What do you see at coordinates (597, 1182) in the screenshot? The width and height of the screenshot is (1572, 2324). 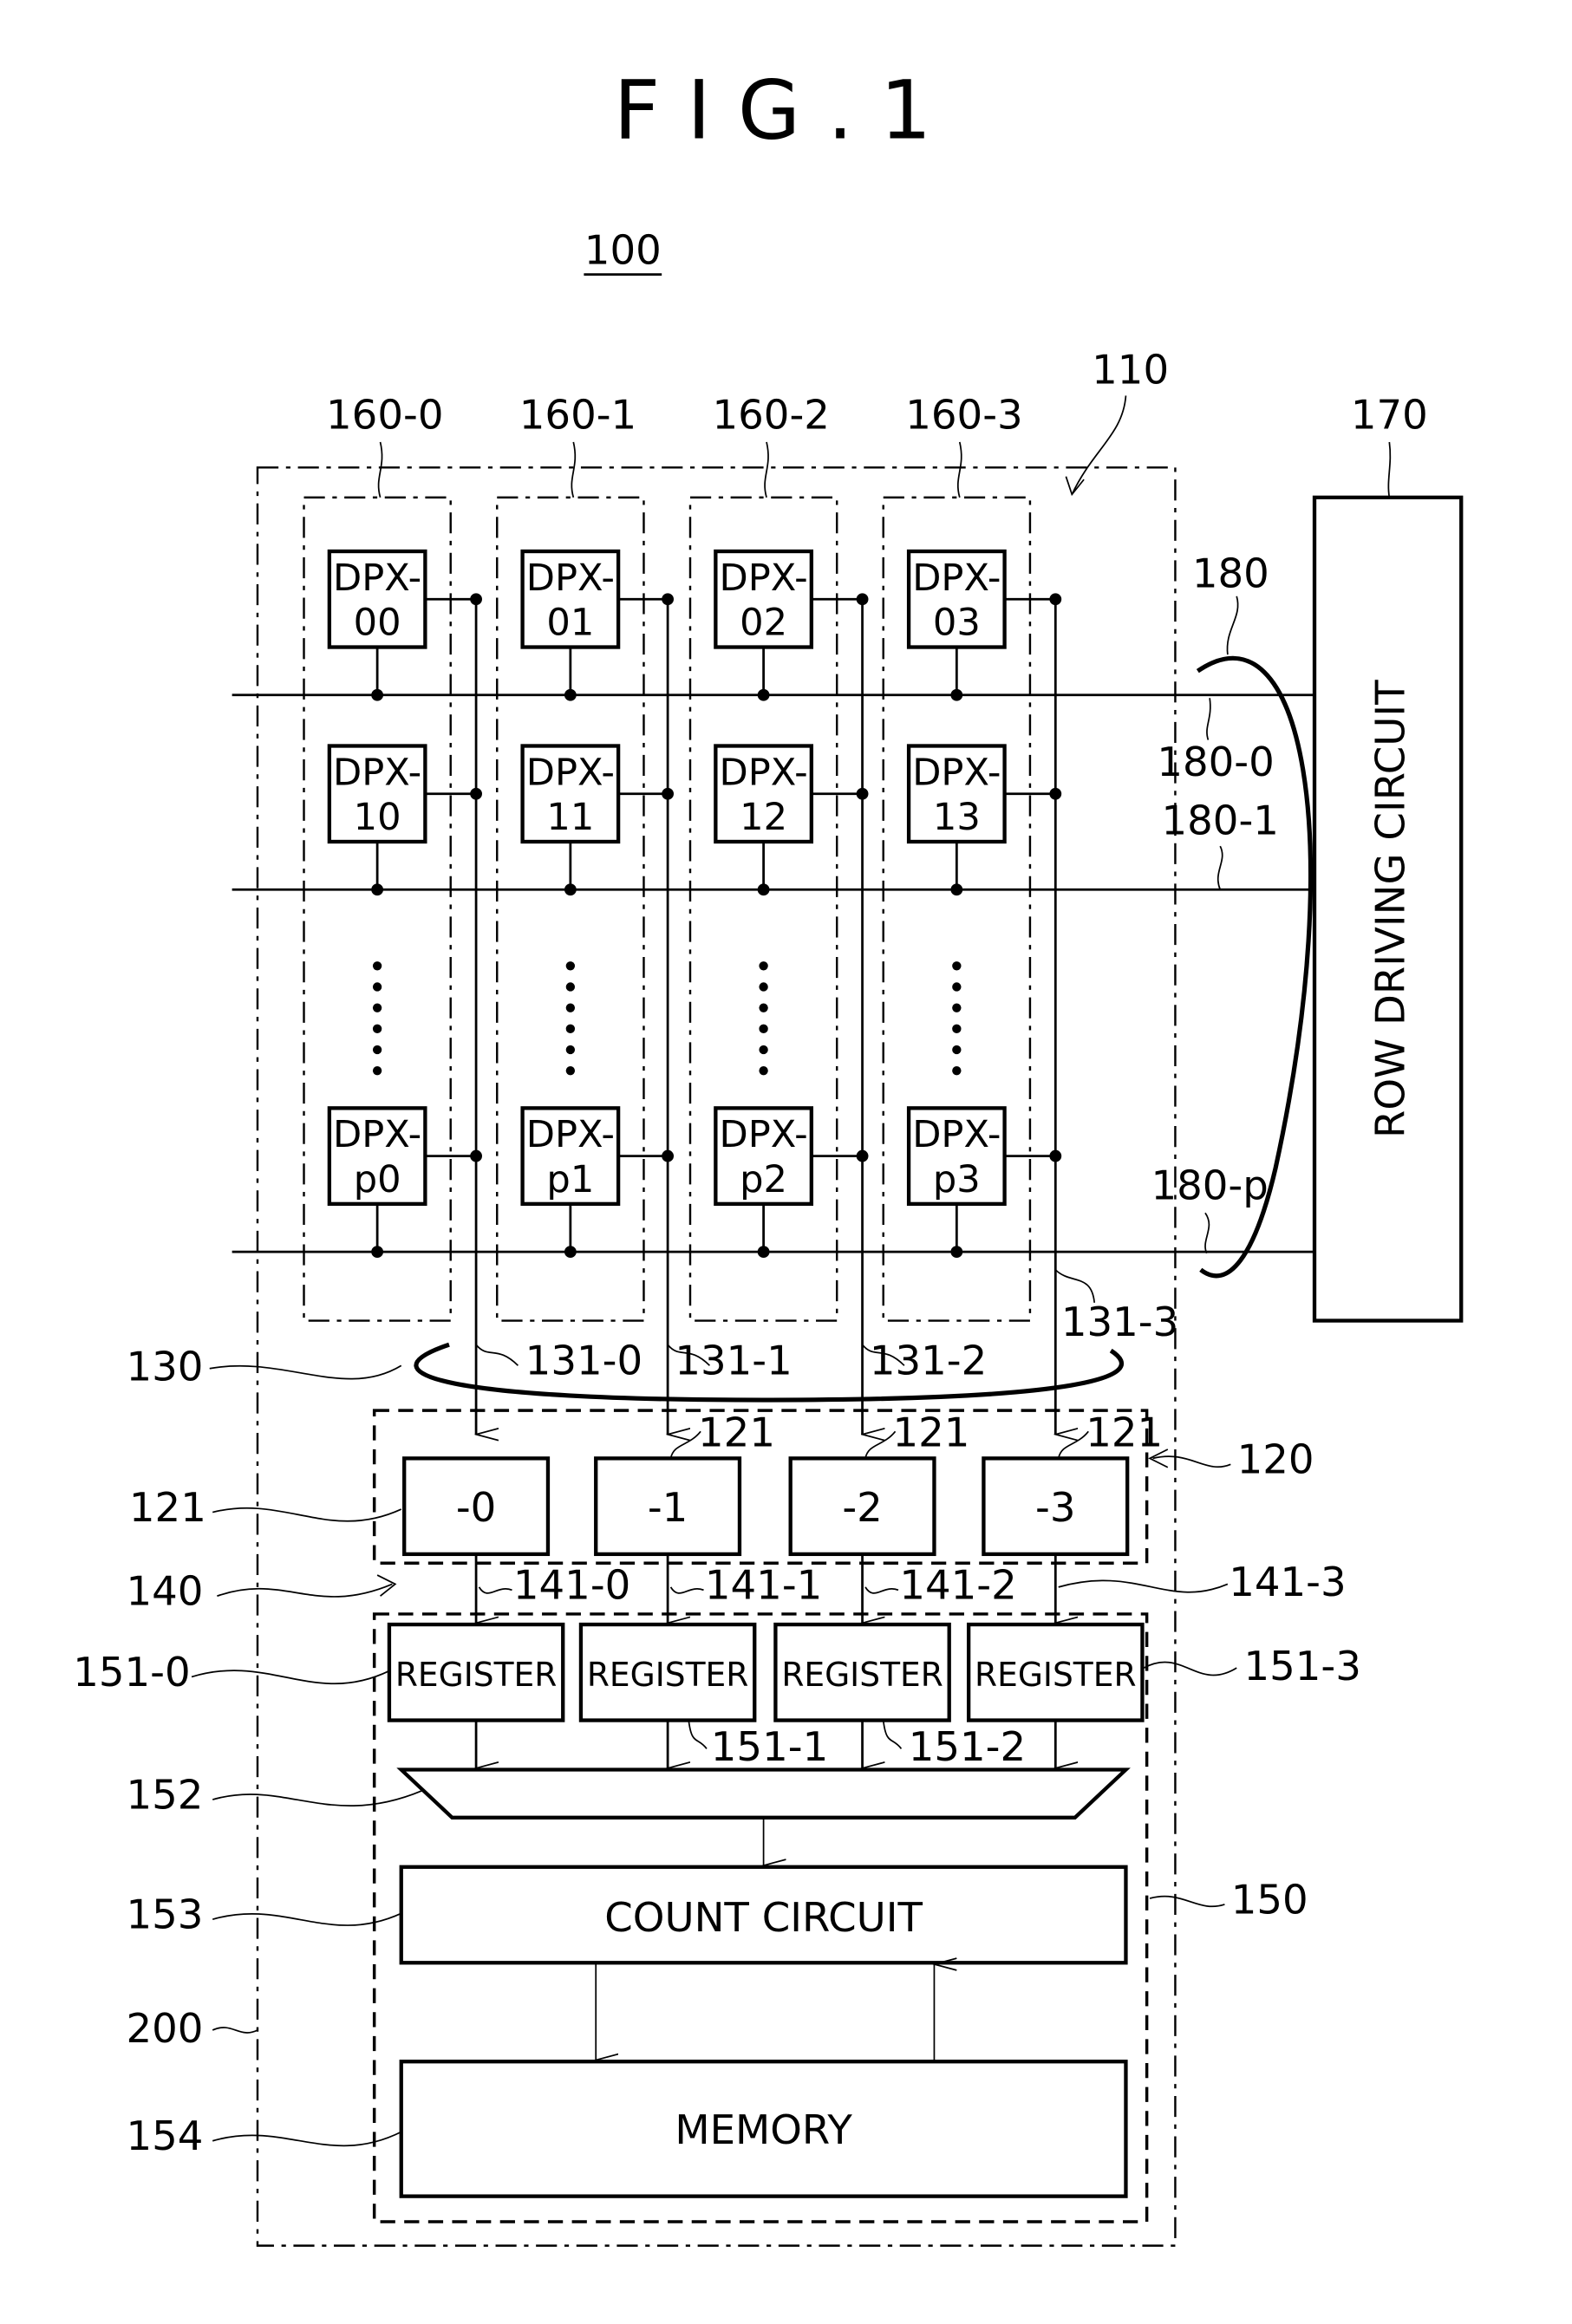 I see `pixel-dpx-p1: DPX-p1` at bounding box center [597, 1182].